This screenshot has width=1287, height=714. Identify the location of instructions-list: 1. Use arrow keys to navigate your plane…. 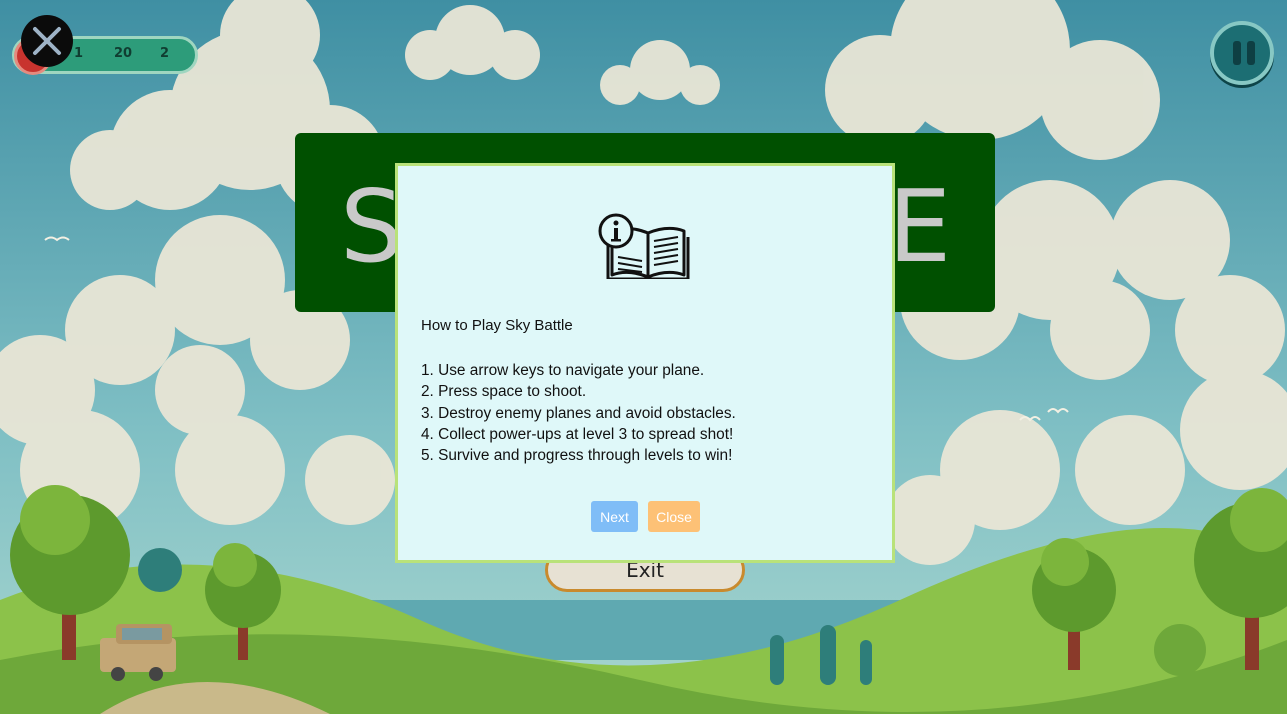
(578, 413).